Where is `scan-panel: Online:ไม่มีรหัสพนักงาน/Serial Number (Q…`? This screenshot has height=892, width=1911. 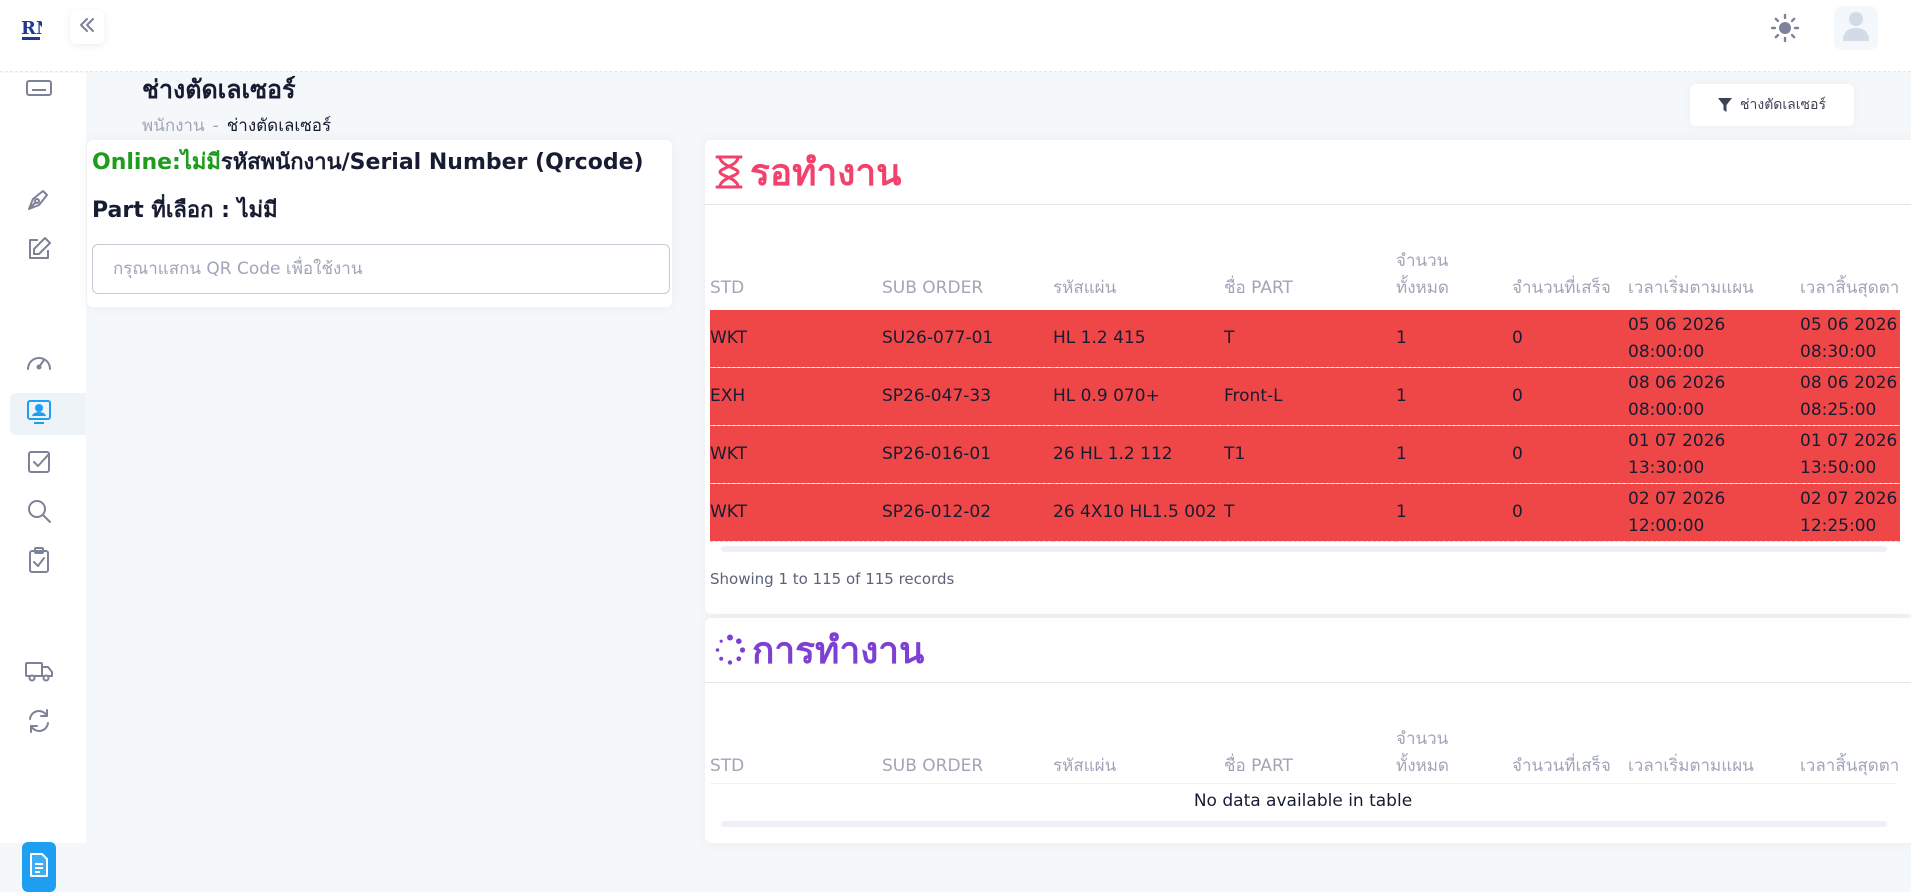
scan-panel: Online:ไม่มีรหัสพนักงาน/Serial Number (Q… is located at coordinates (379, 223).